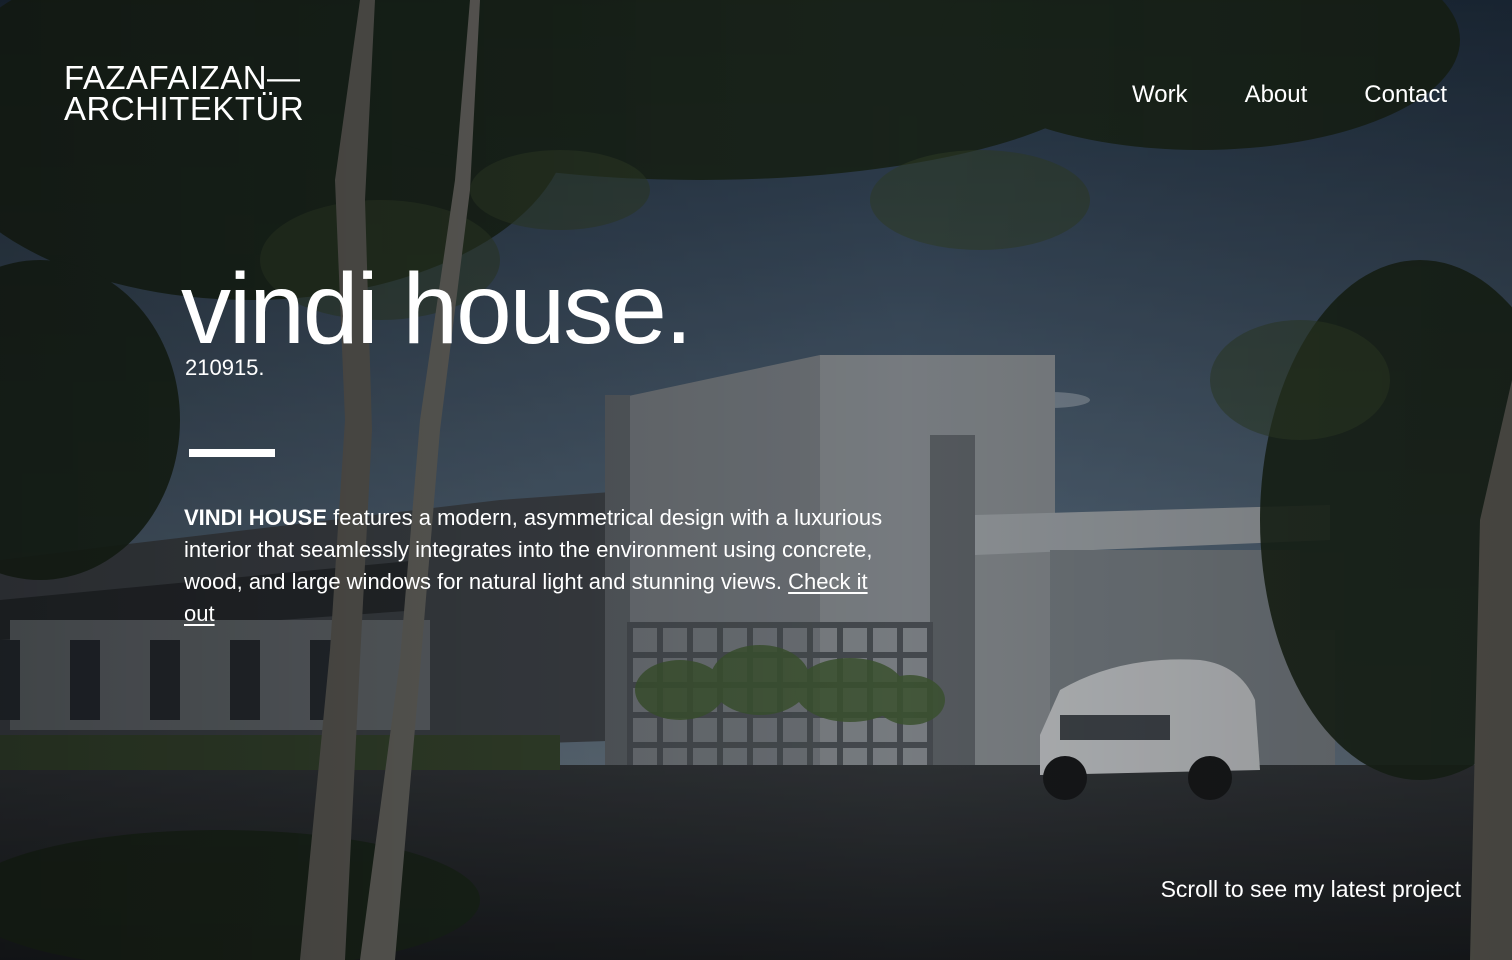 The height and width of the screenshot is (960, 1512). What do you see at coordinates (1160, 95) in the screenshot?
I see `nav-link-work: Work` at bounding box center [1160, 95].